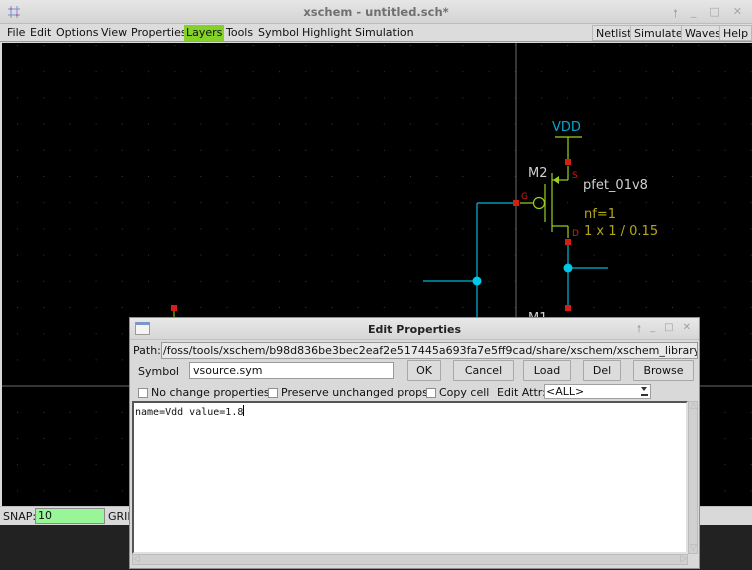  Describe the element at coordinates (159, 33) in the screenshot. I see `menu-properties: Properties` at that location.